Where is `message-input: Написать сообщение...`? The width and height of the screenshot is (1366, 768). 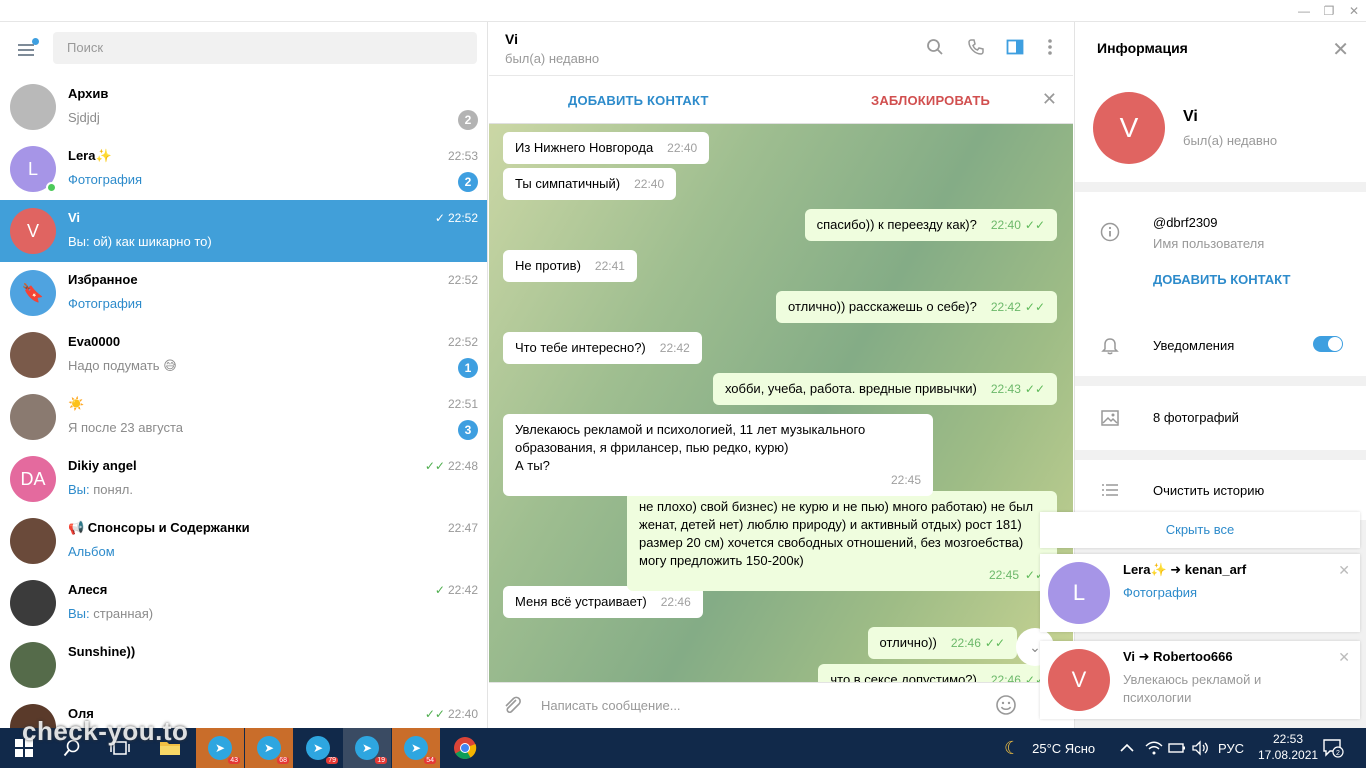 message-input: Написать сообщение... is located at coordinates (611, 705).